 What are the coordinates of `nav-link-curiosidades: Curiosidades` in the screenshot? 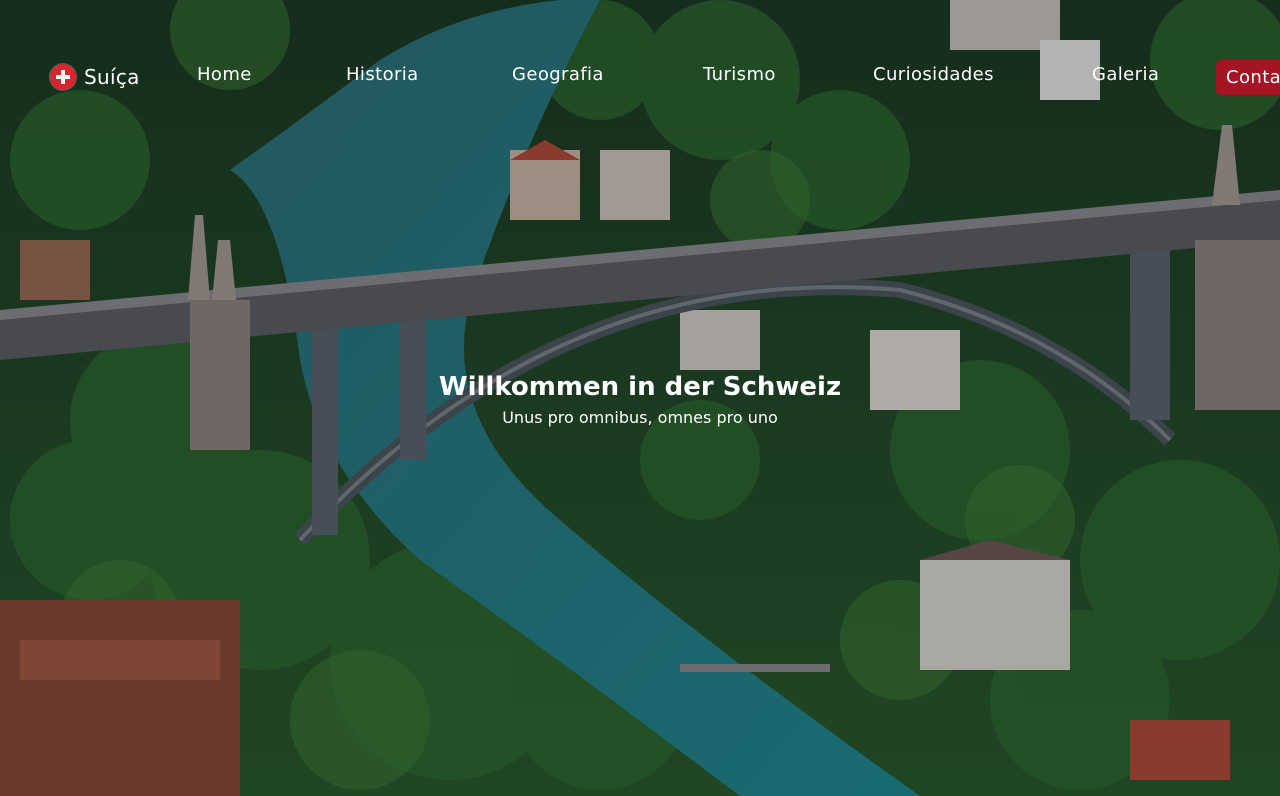 It's located at (933, 74).